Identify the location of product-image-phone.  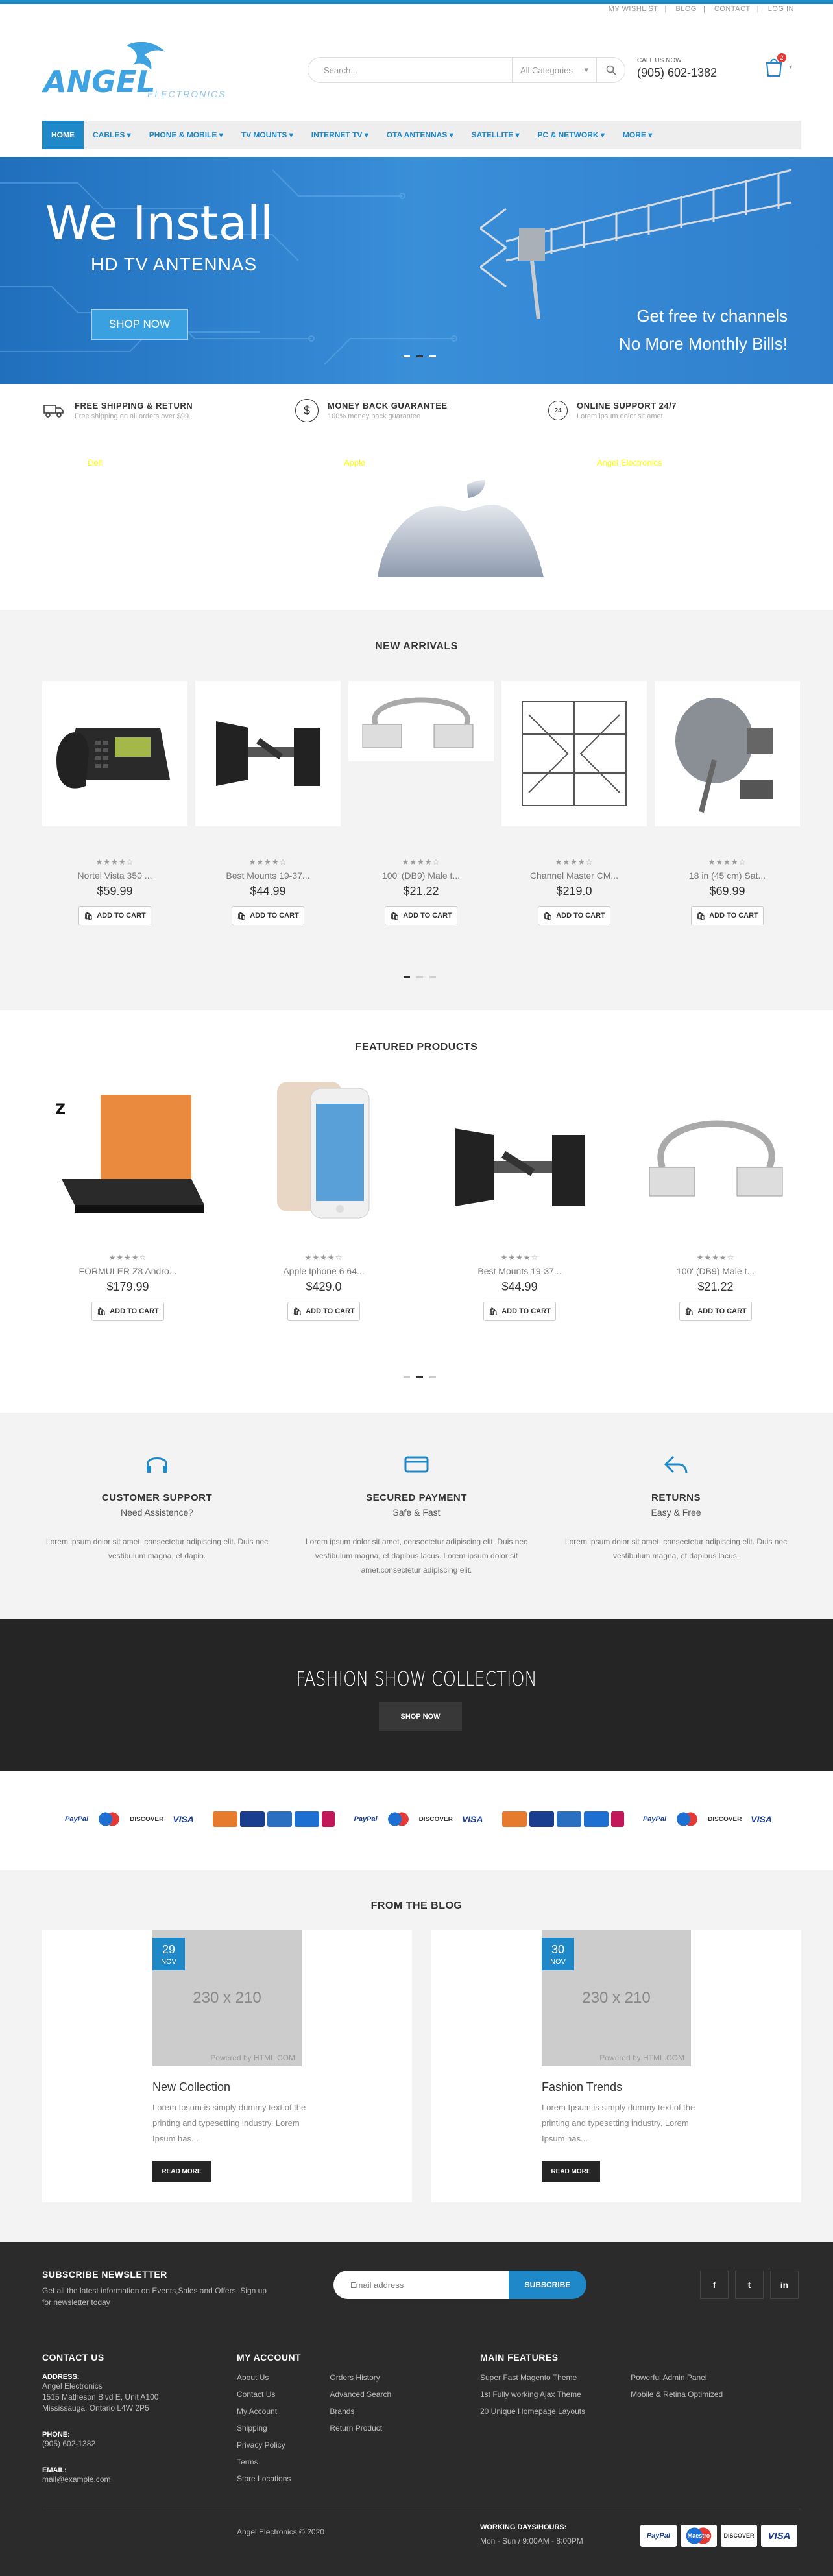
(114, 753).